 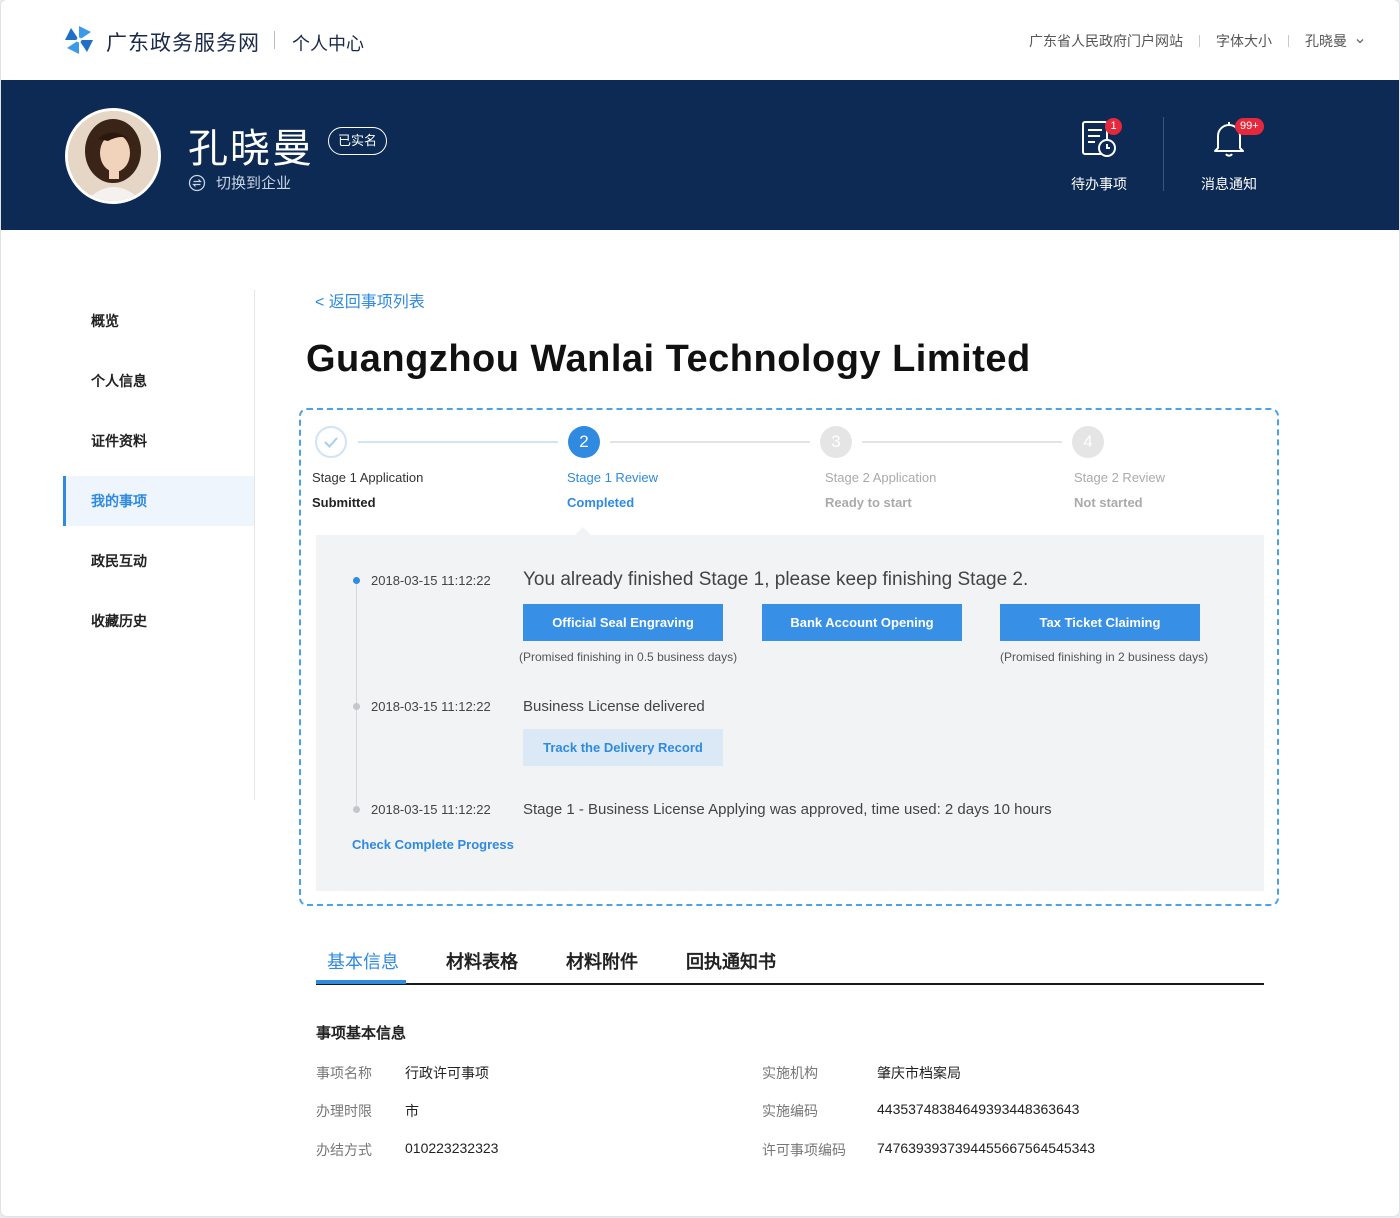 I want to click on bank-account-opening-button: Bank Account Opening, so click(x=862, y=622).